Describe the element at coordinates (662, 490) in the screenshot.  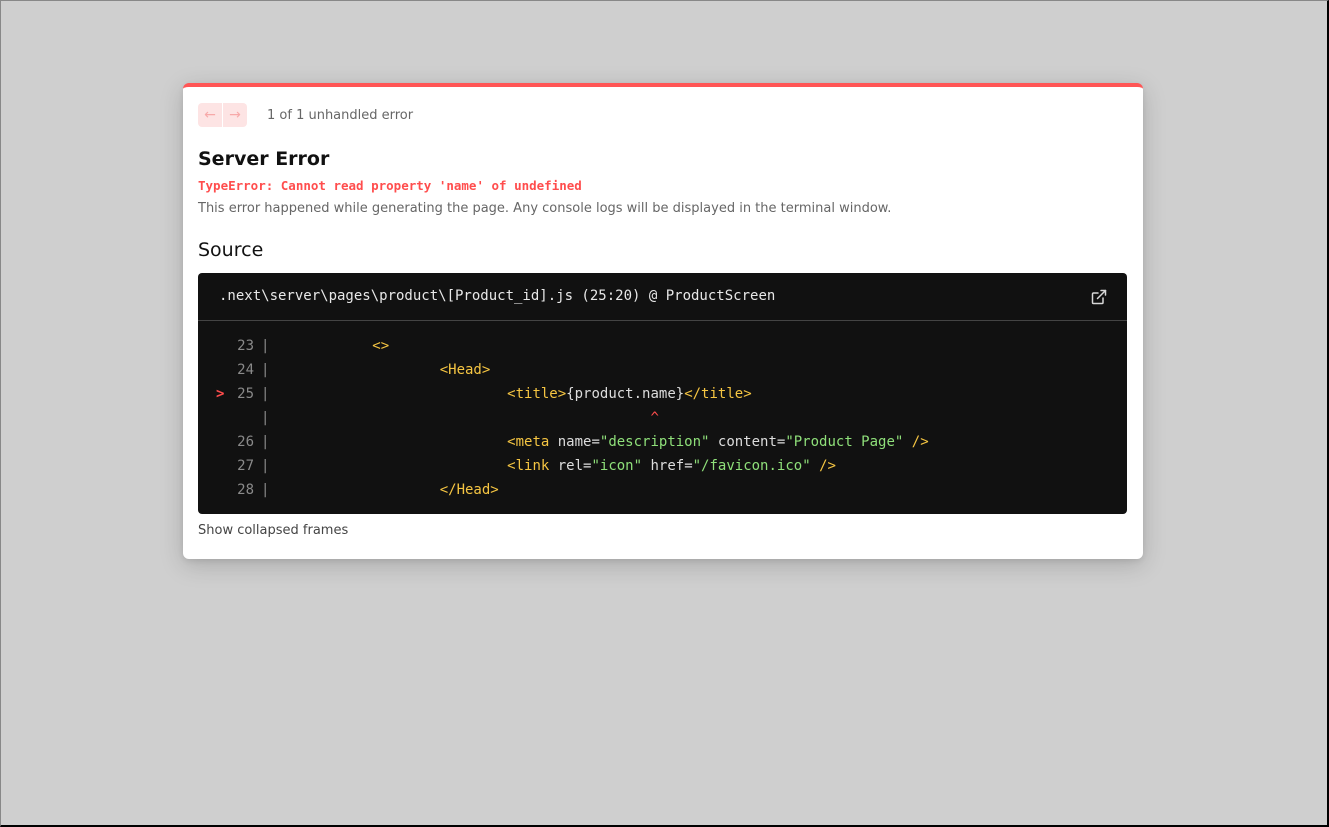
I see `code-line: 28 | </Head>` at that location.